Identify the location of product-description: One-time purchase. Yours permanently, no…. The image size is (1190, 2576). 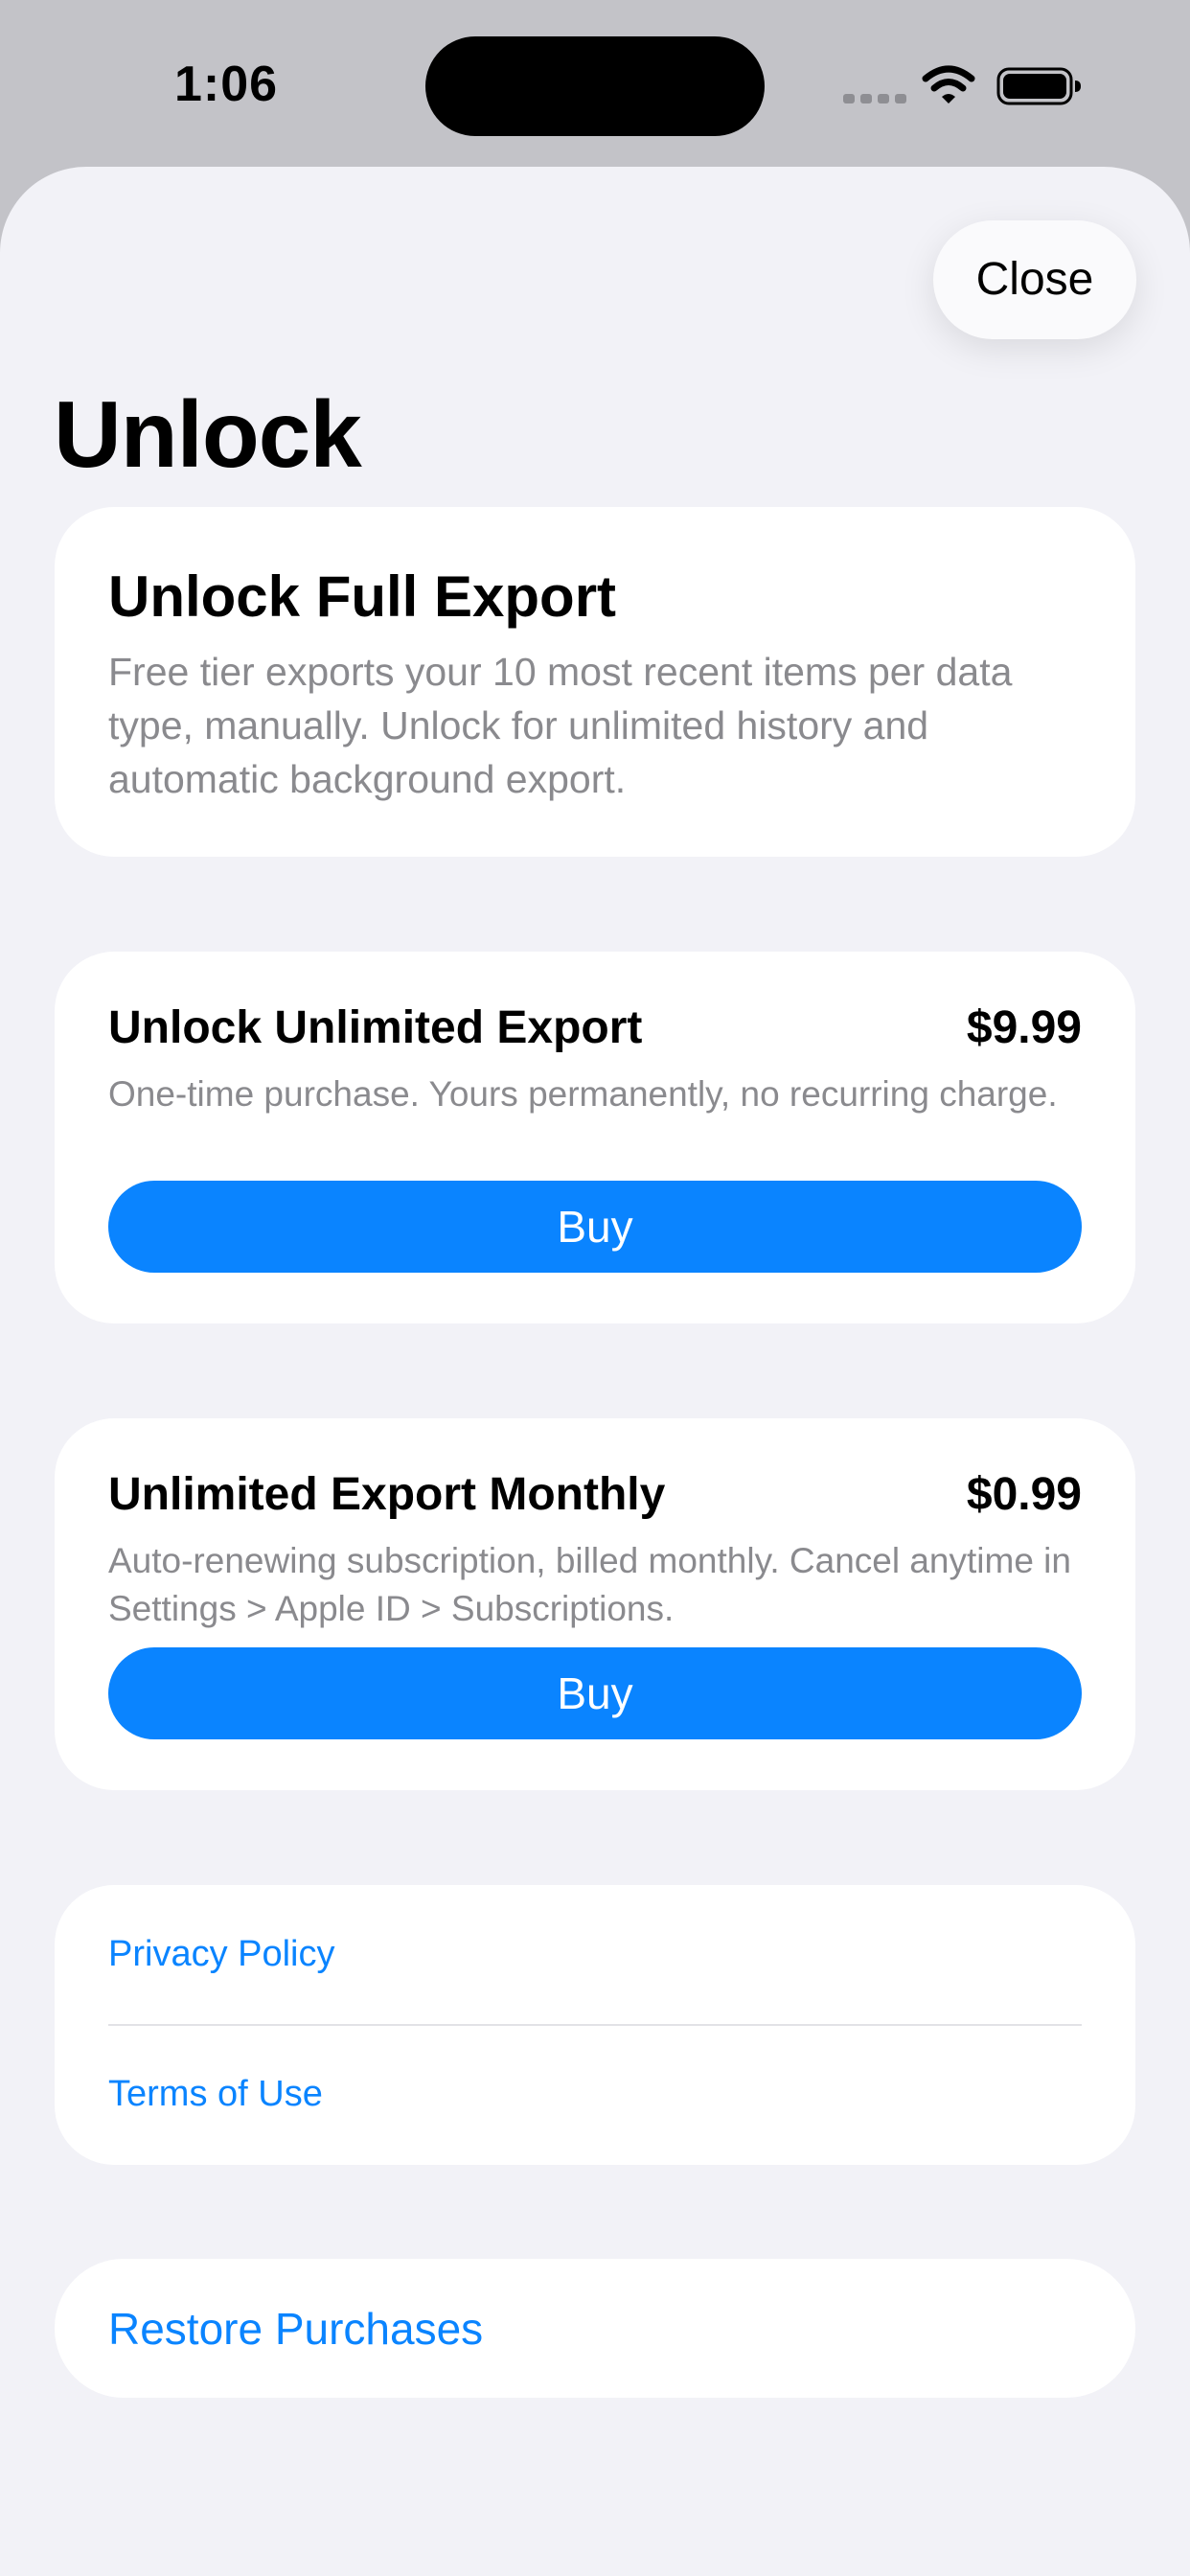
(583, 1094).